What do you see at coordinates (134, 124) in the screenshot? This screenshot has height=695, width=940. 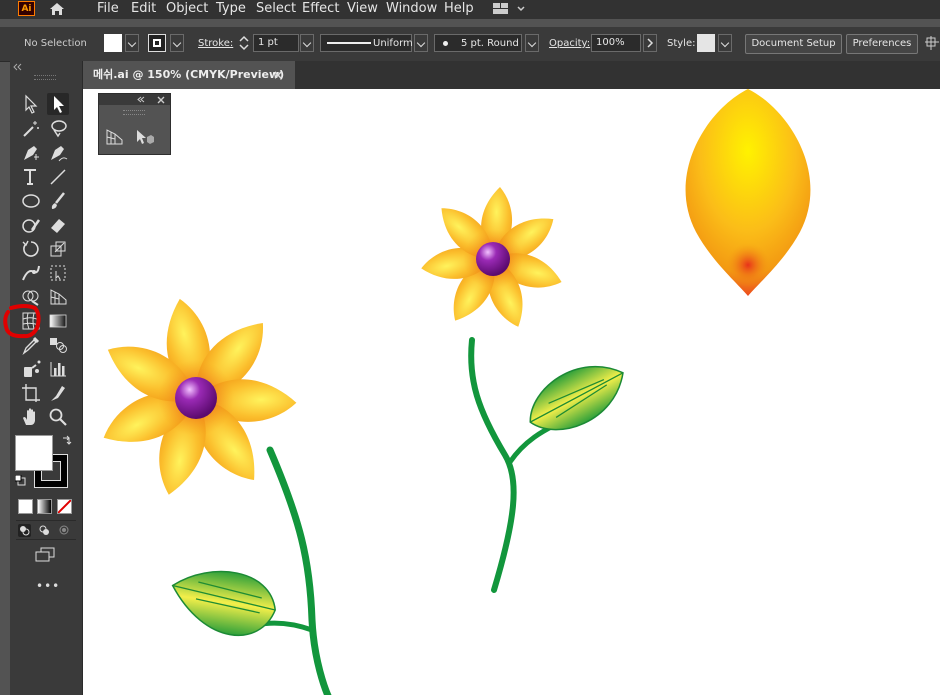 I see `floating-tool-panel` at bounding box center [134, 124].